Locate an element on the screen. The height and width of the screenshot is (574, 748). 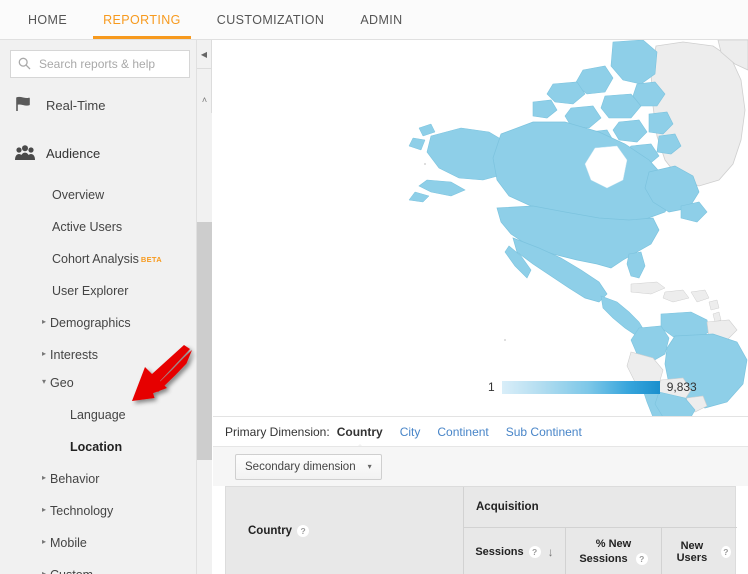
primary-dimension-label: Primary Dimension: is located at coordinates (277, 432).